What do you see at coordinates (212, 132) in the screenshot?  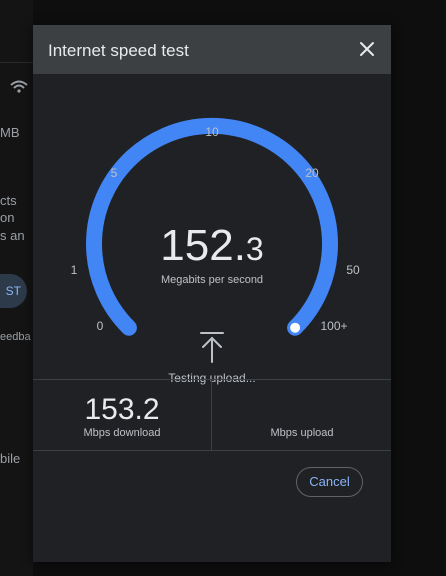 I see `scale-label: 10` at bounding box center [212, 132].